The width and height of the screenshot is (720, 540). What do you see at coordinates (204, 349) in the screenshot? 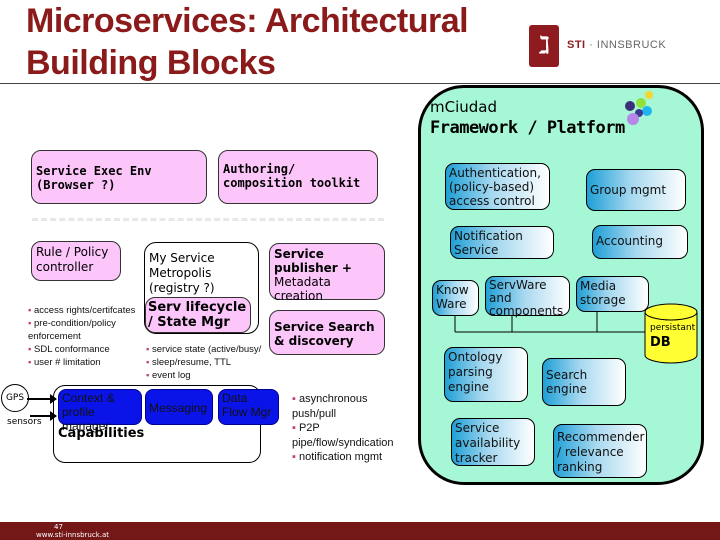
I see `bullet-item: ▪ service state (active/busy/` at bounding box center [204, 349].